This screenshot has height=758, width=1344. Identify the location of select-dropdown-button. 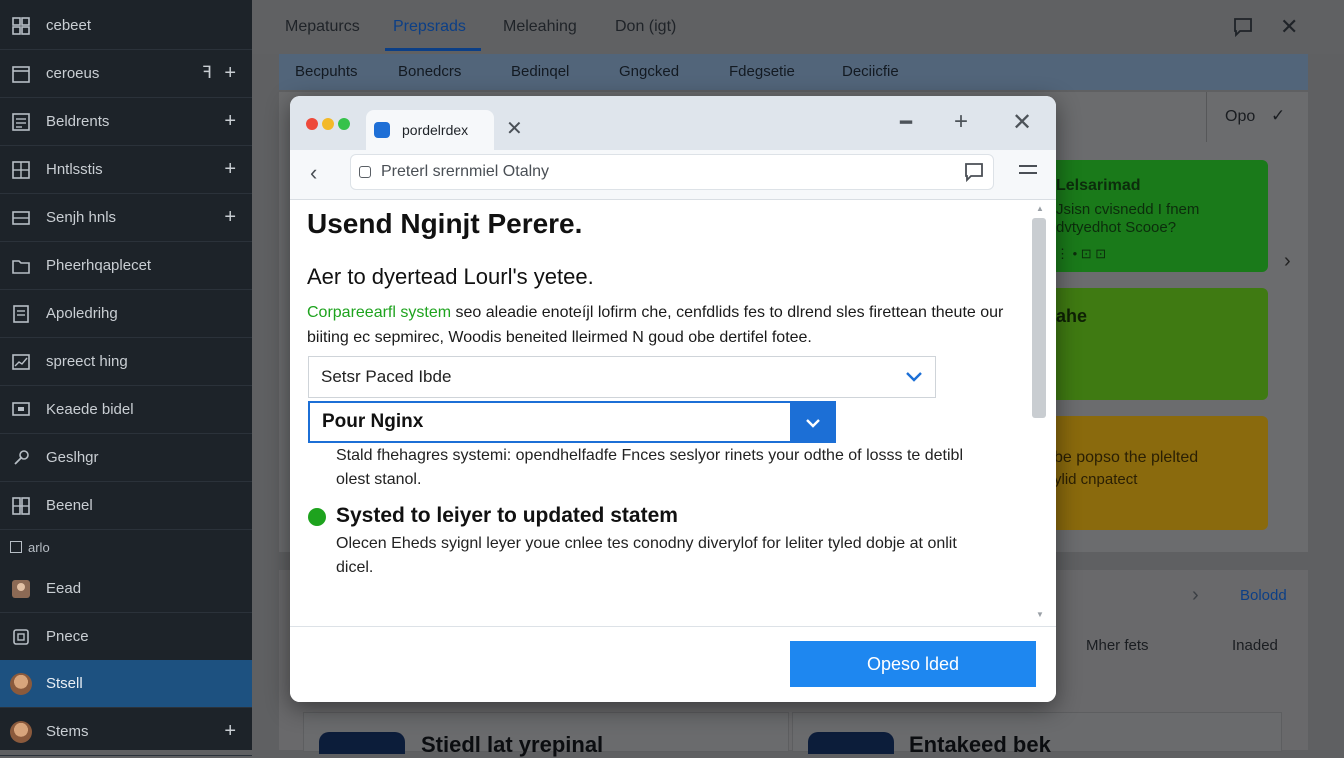
(813, 422).